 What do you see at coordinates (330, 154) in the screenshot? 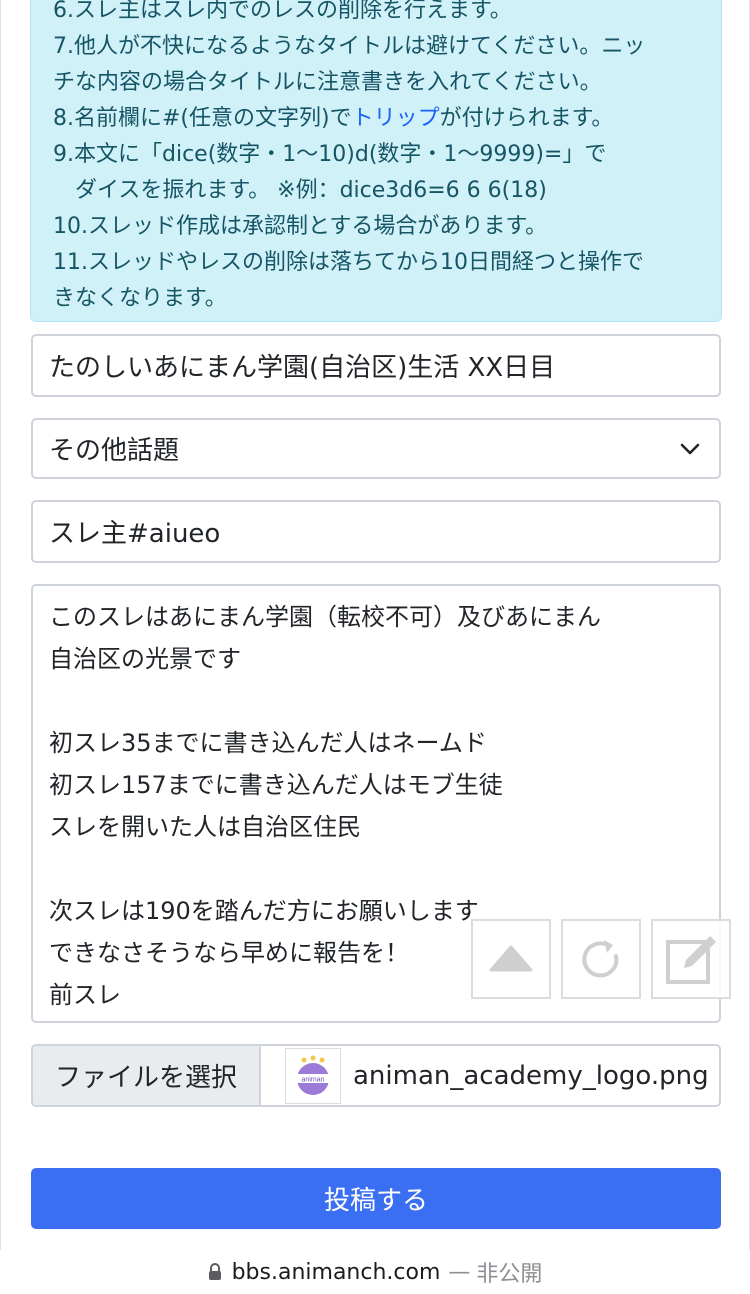
I see `rule-9: 9.本文に「dice(数字・1〜10)d(数字・1〜9999)=」で` at bounding box center [330, 154].